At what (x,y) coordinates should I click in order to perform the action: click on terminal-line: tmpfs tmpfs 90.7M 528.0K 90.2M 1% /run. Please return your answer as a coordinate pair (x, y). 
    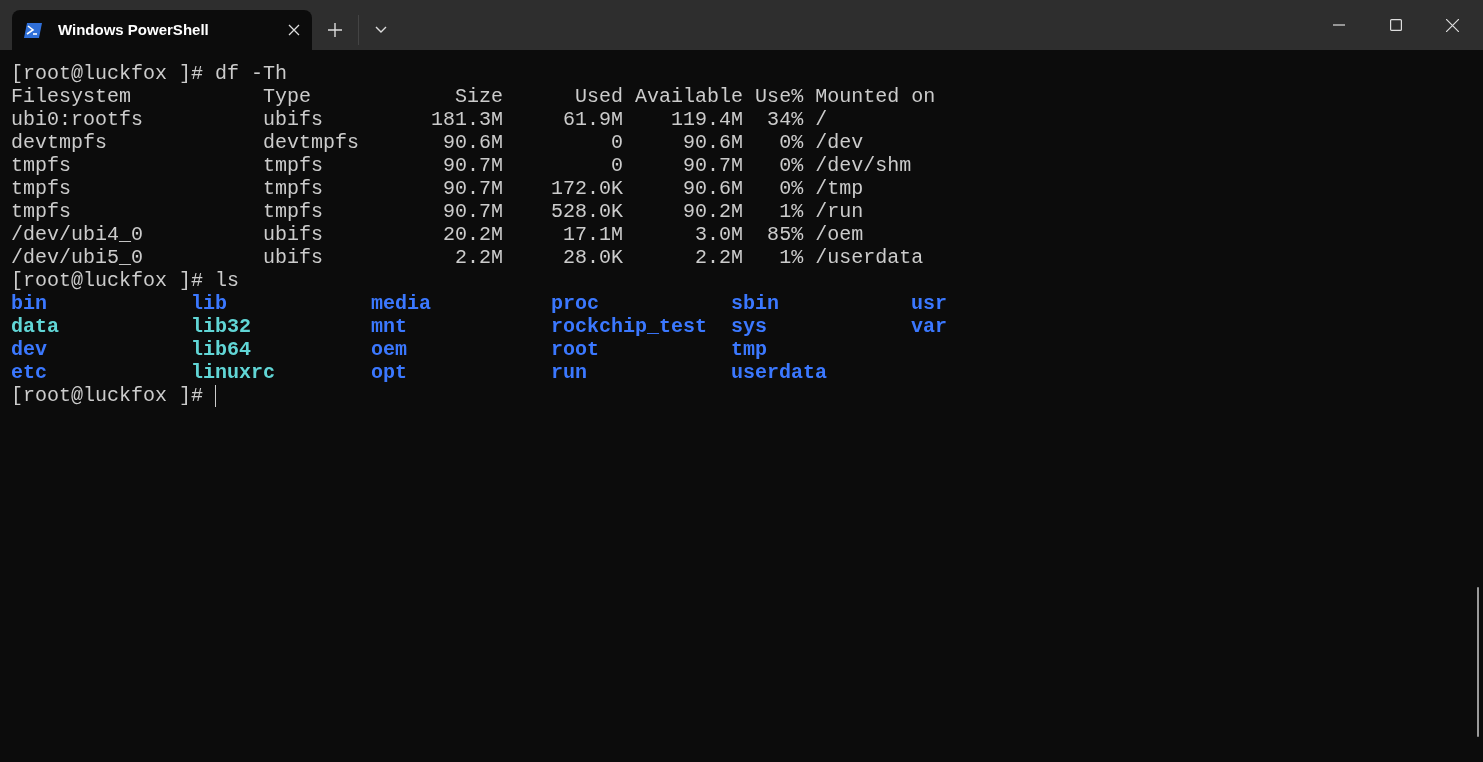
    Looking at the image, I should click on (437, 211).